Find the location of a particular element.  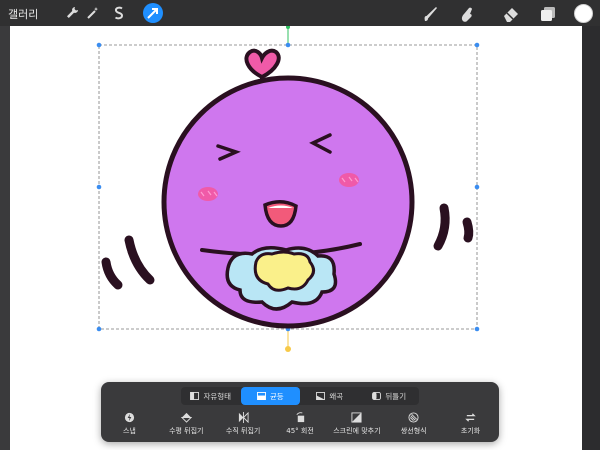

reset-icon is located at coordinates (470, 417).